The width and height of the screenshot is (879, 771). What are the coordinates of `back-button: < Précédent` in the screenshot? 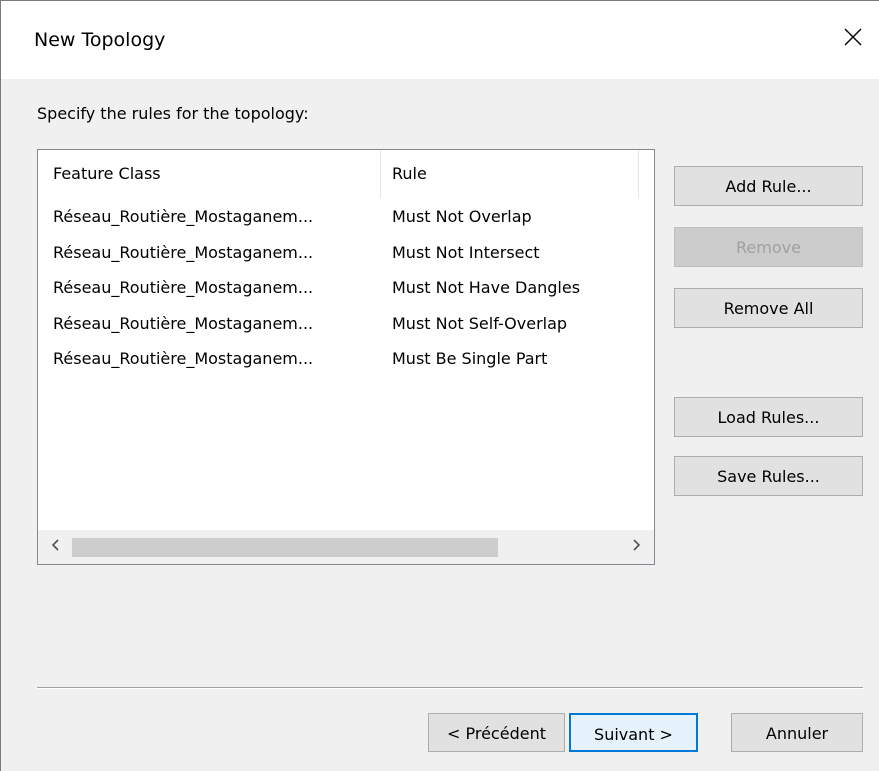 It's located at (496, 732).